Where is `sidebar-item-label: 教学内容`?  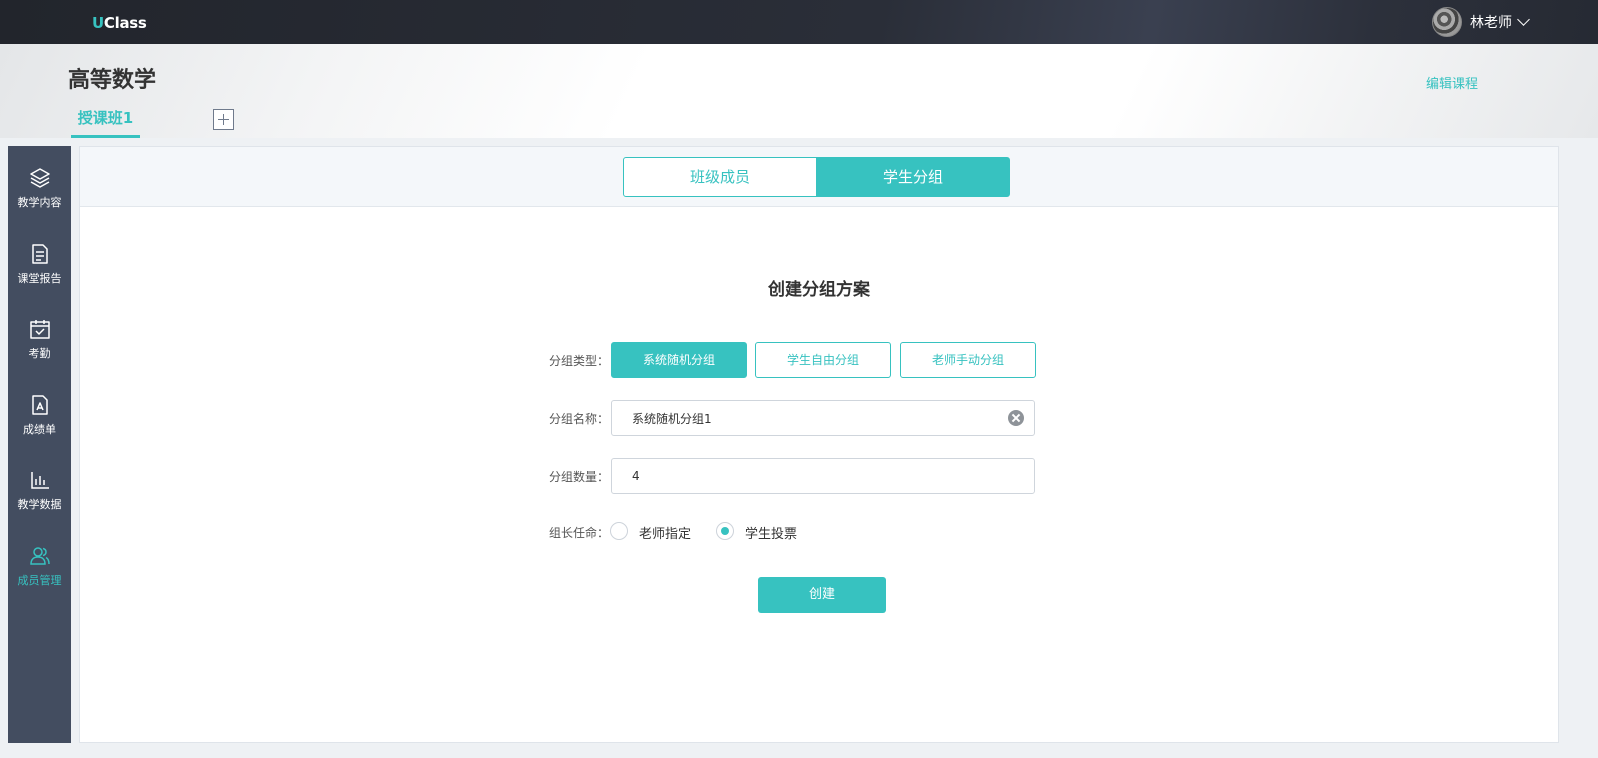
sidebar-item-label: 教学内容 is located at coordinates (39, 202).